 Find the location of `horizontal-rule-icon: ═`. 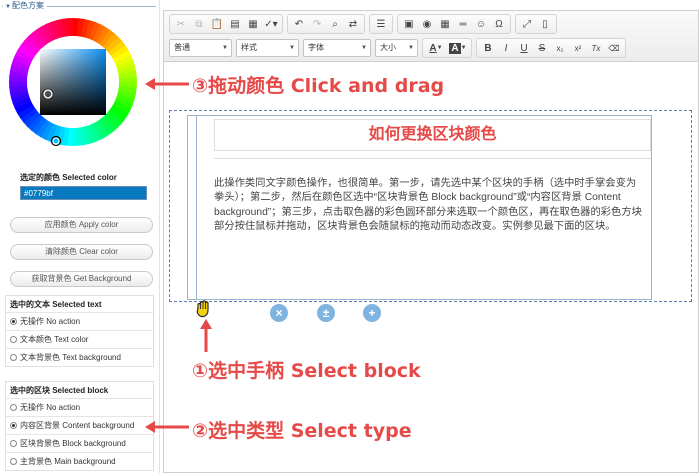

horizontal-rule-icon: ═ is located at coordinates (463, 24).